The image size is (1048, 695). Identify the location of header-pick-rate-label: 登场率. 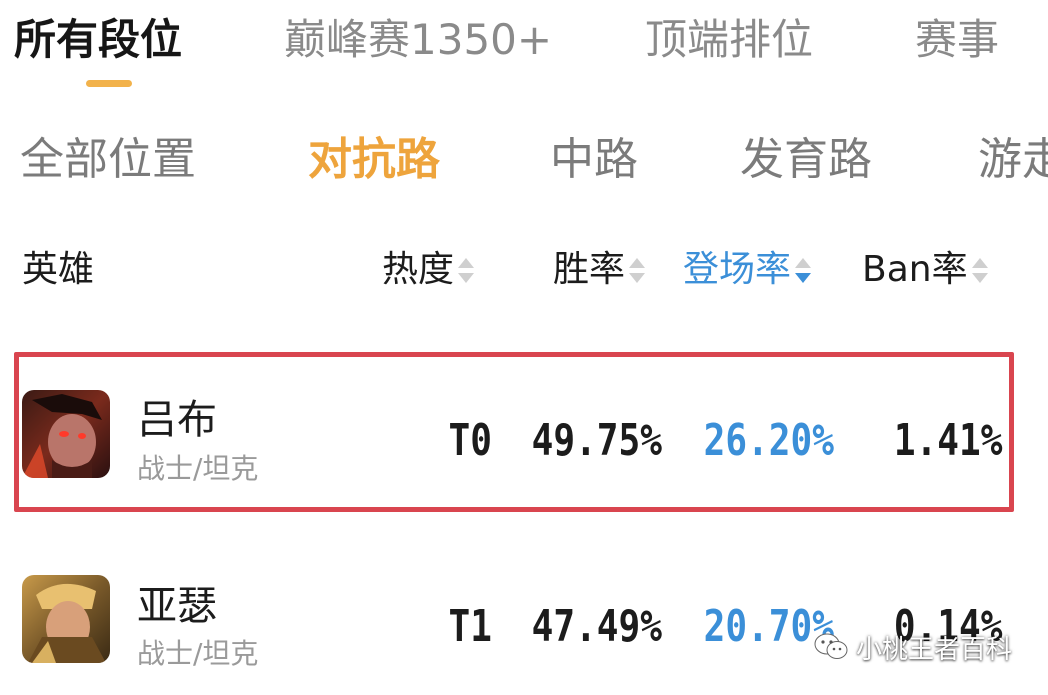
(737, 269).